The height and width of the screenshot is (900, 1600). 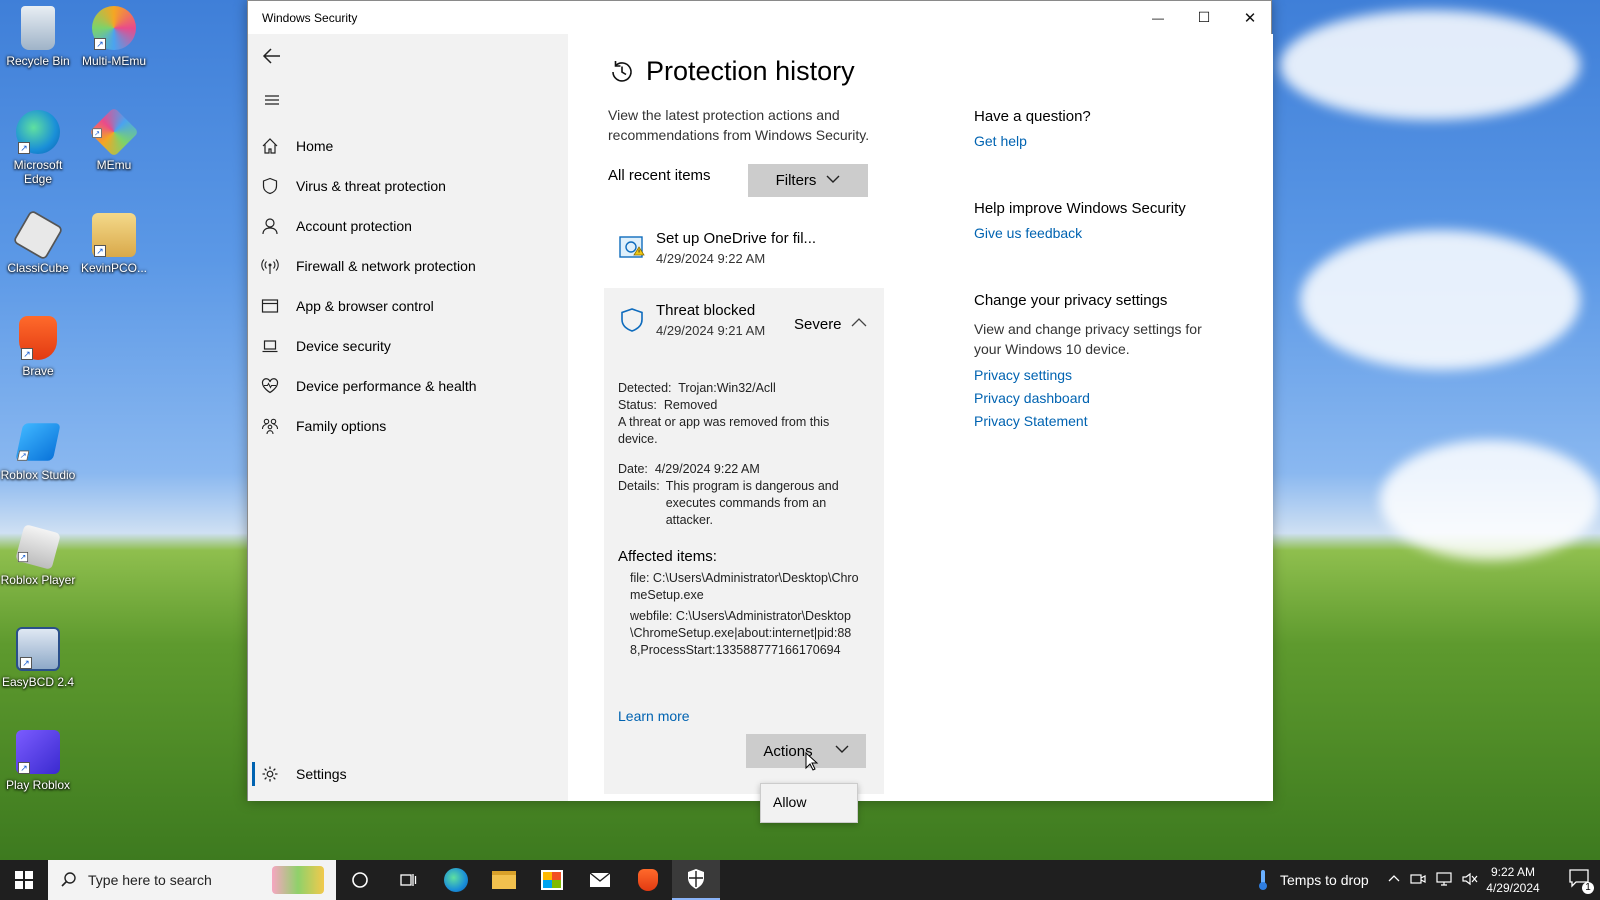 I want to click on roblox-studio-icon: ↗, so click(x=38, y=442).